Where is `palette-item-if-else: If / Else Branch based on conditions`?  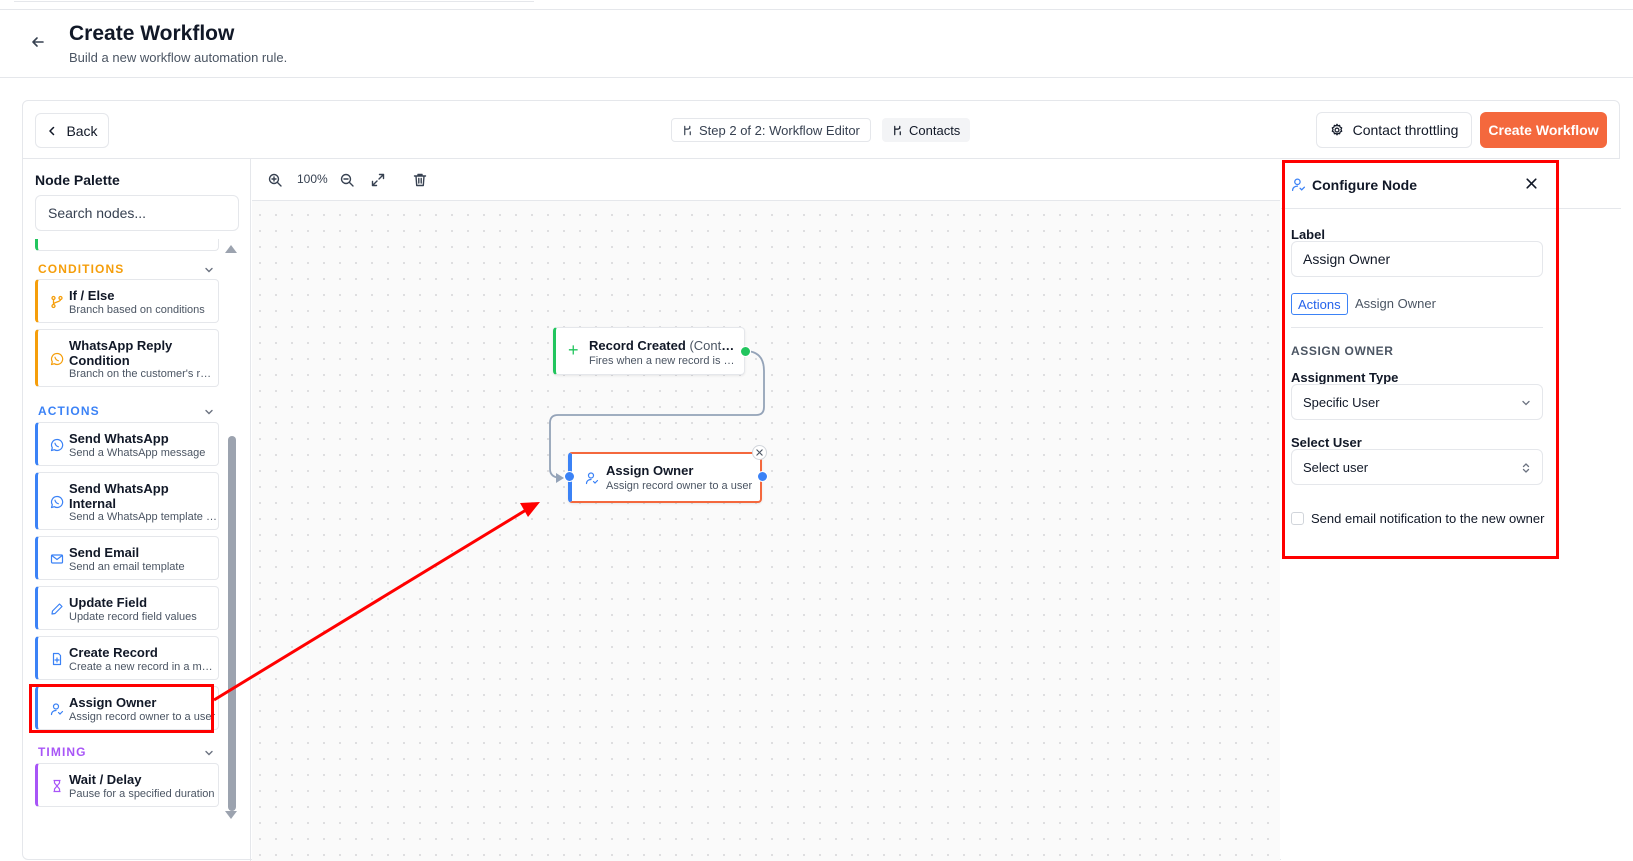
palette-item-if-else: If / Else Branch based on conditions is located at coordinates (127, 301).